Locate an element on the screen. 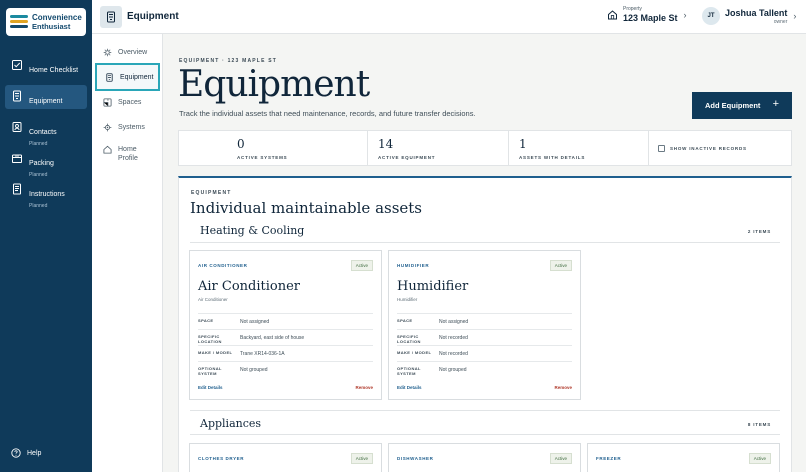  subnav-item-equipment: Equipment is located at coordinates (127, 77).